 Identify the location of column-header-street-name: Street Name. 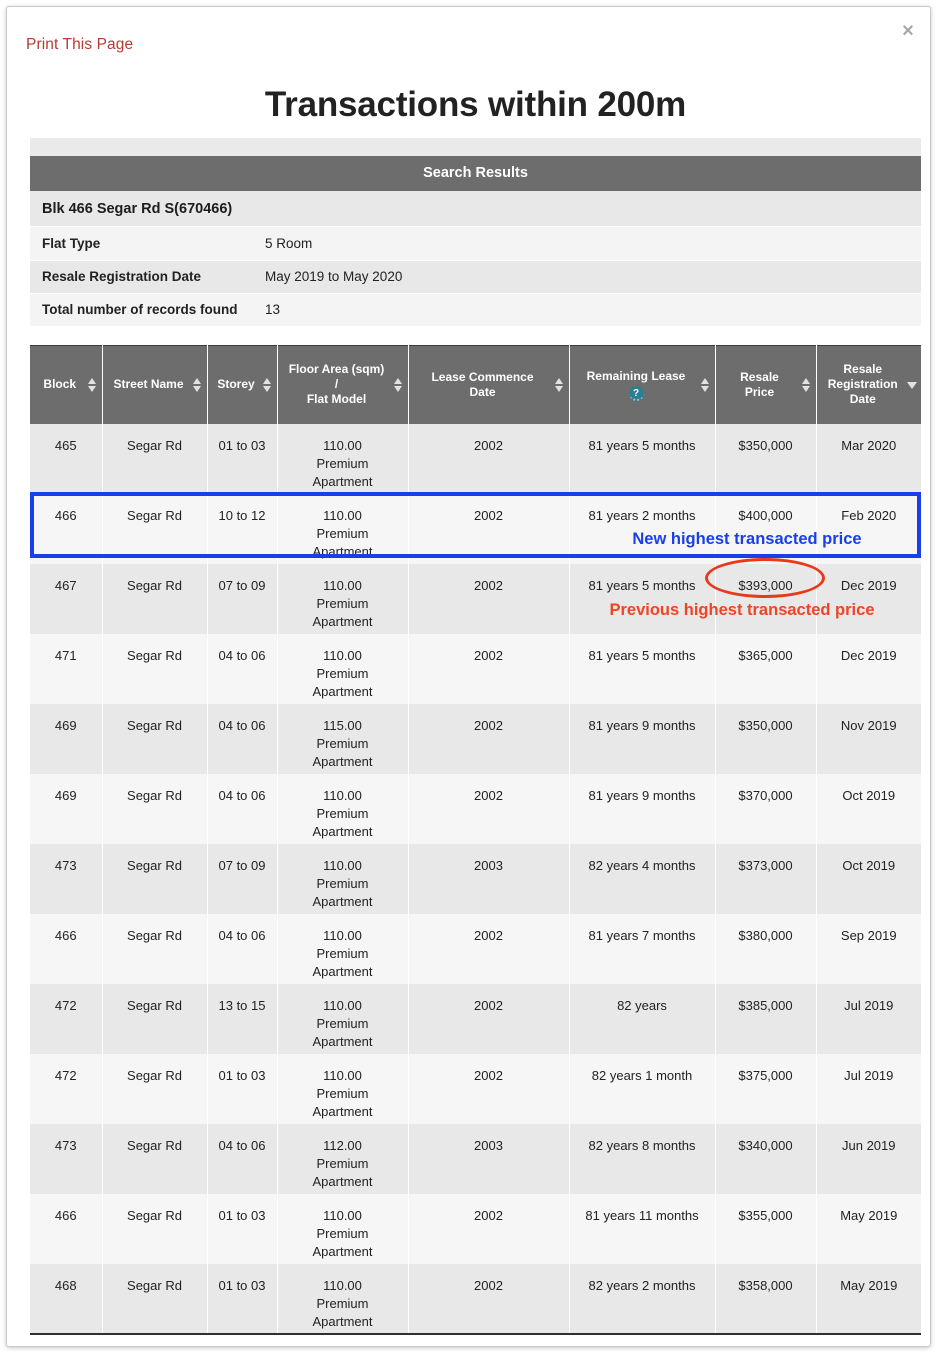
(155, 384).